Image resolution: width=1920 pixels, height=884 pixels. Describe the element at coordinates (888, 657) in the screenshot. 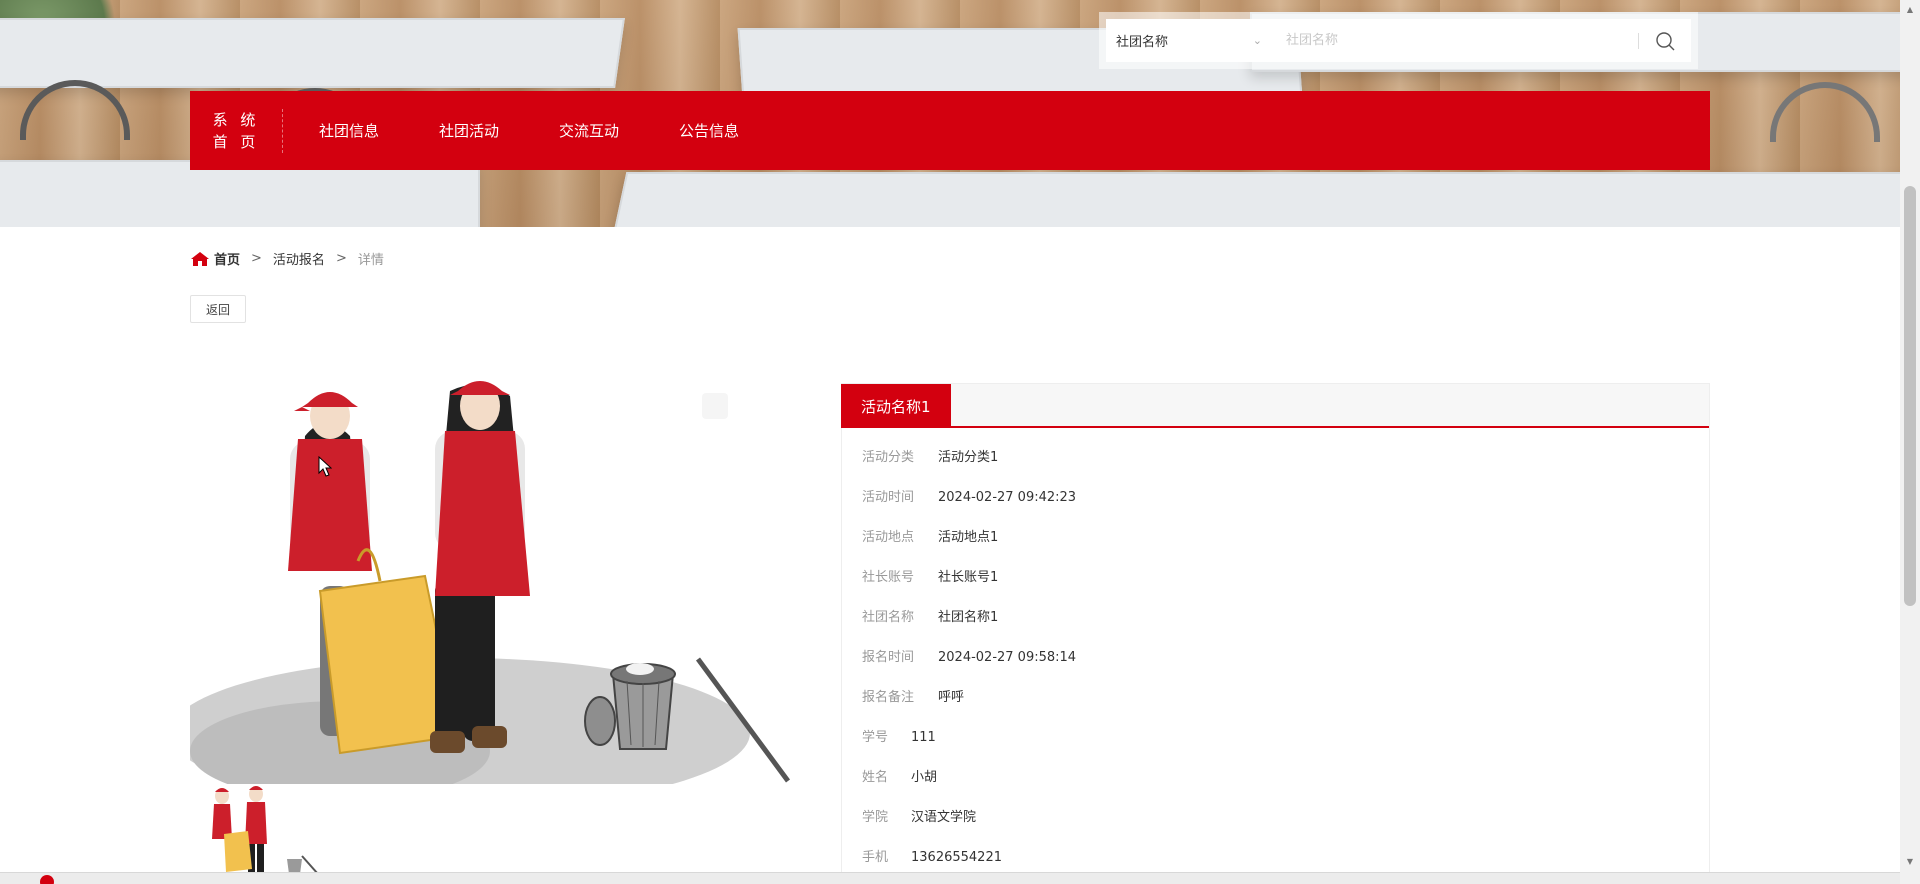

I see `field-label-signup-time: 报名时间` at that location.